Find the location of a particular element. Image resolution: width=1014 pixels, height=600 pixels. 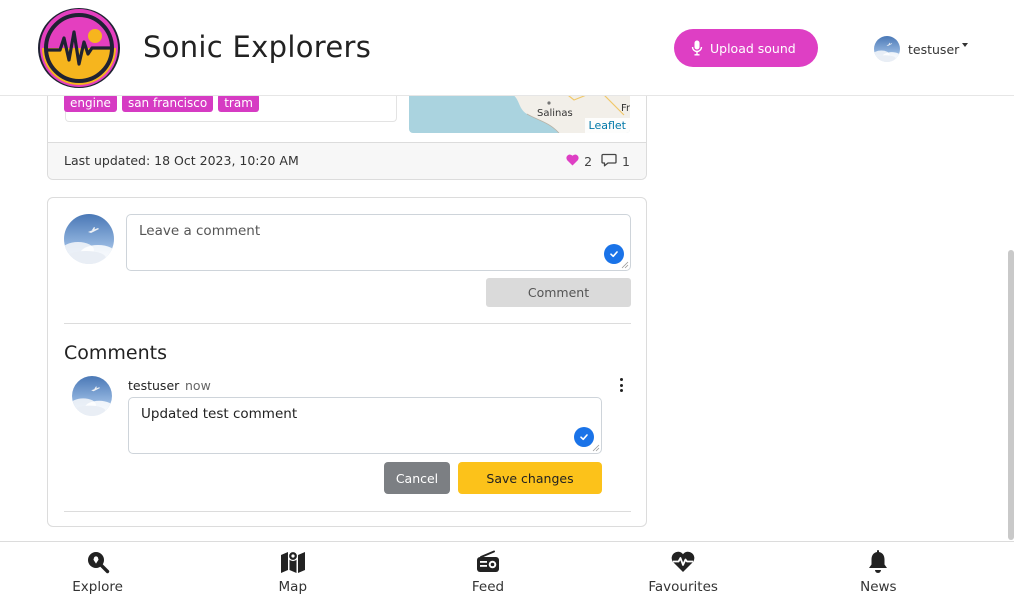

heart-pulse-icon is located at coordinates (683, 562).